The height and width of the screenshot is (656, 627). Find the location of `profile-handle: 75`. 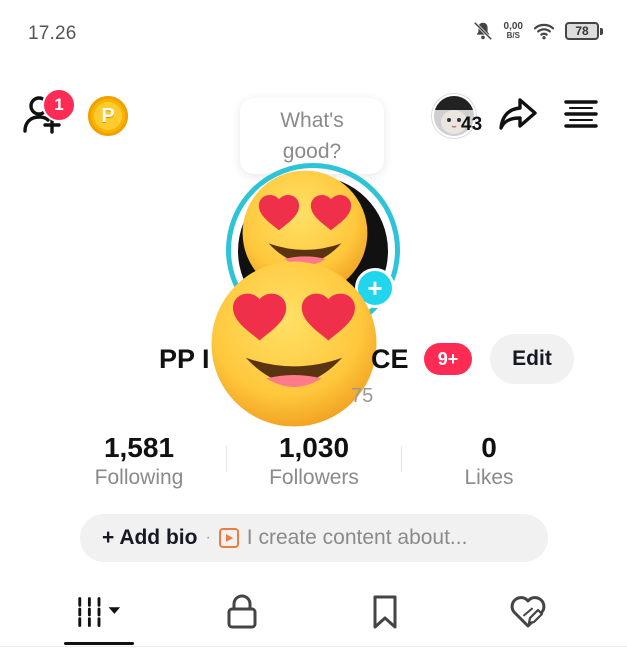

profile-handle: 75 is located at coordinates (362, 396).